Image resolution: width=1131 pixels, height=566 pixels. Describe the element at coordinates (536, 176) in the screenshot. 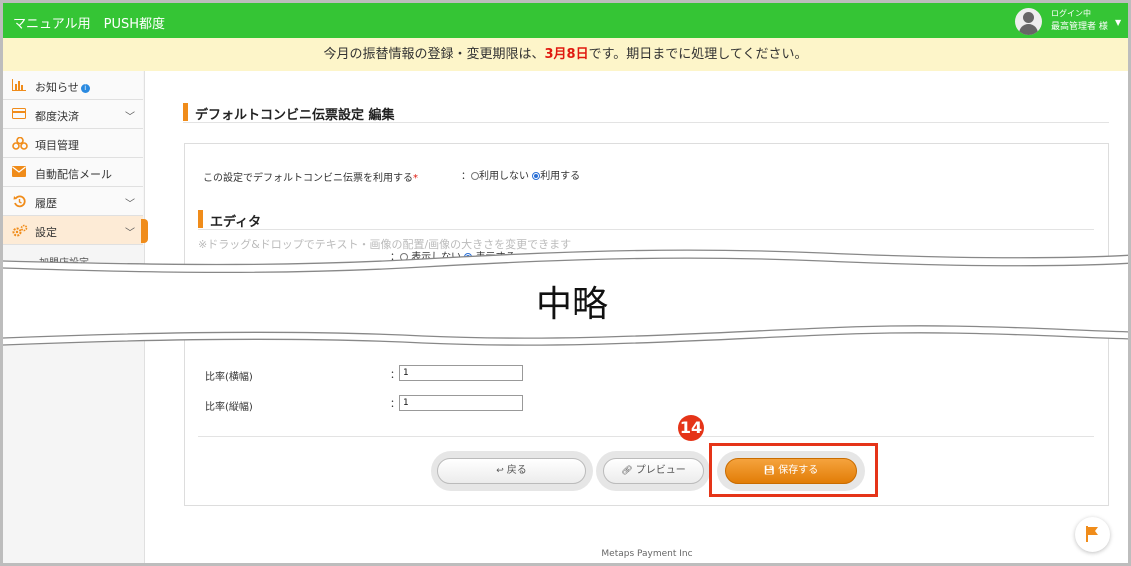

I see `radio-use` at that location.